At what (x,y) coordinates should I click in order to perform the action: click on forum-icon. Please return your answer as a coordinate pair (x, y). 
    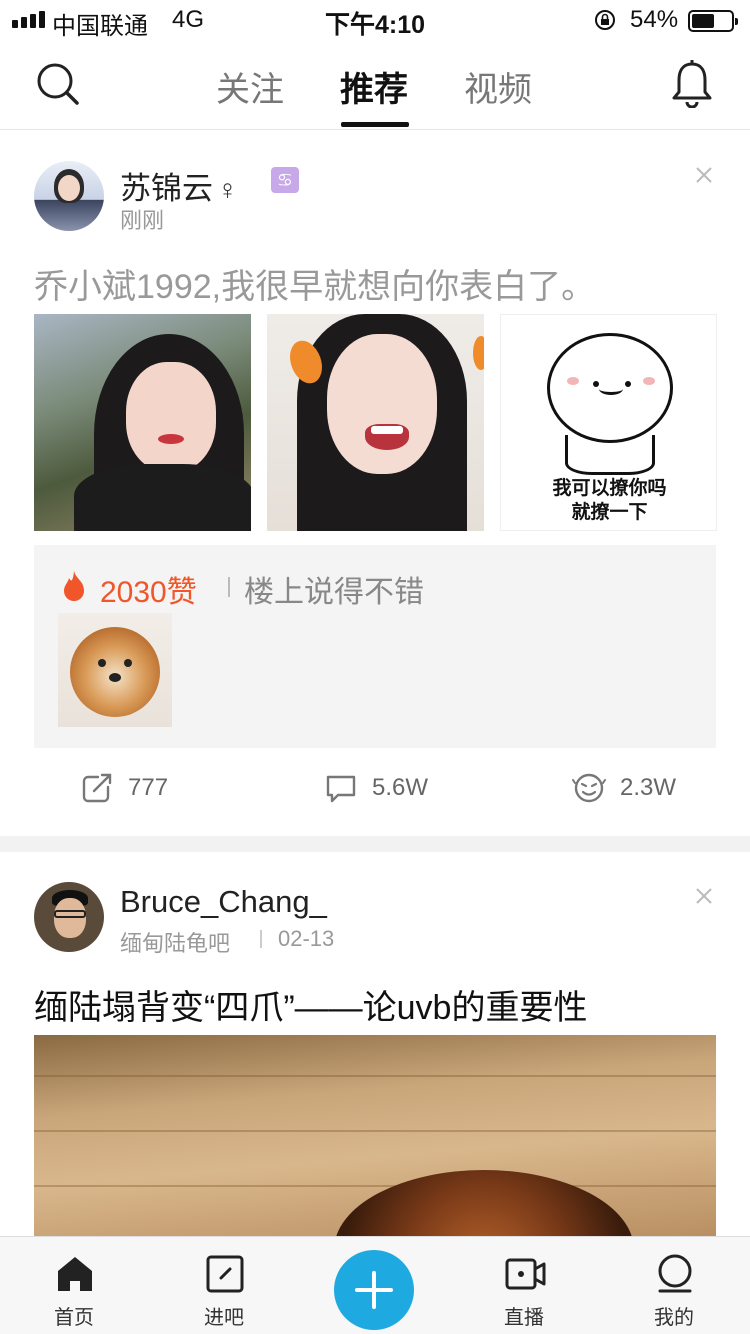
    Looking at the image, I should click on (225, 1274).